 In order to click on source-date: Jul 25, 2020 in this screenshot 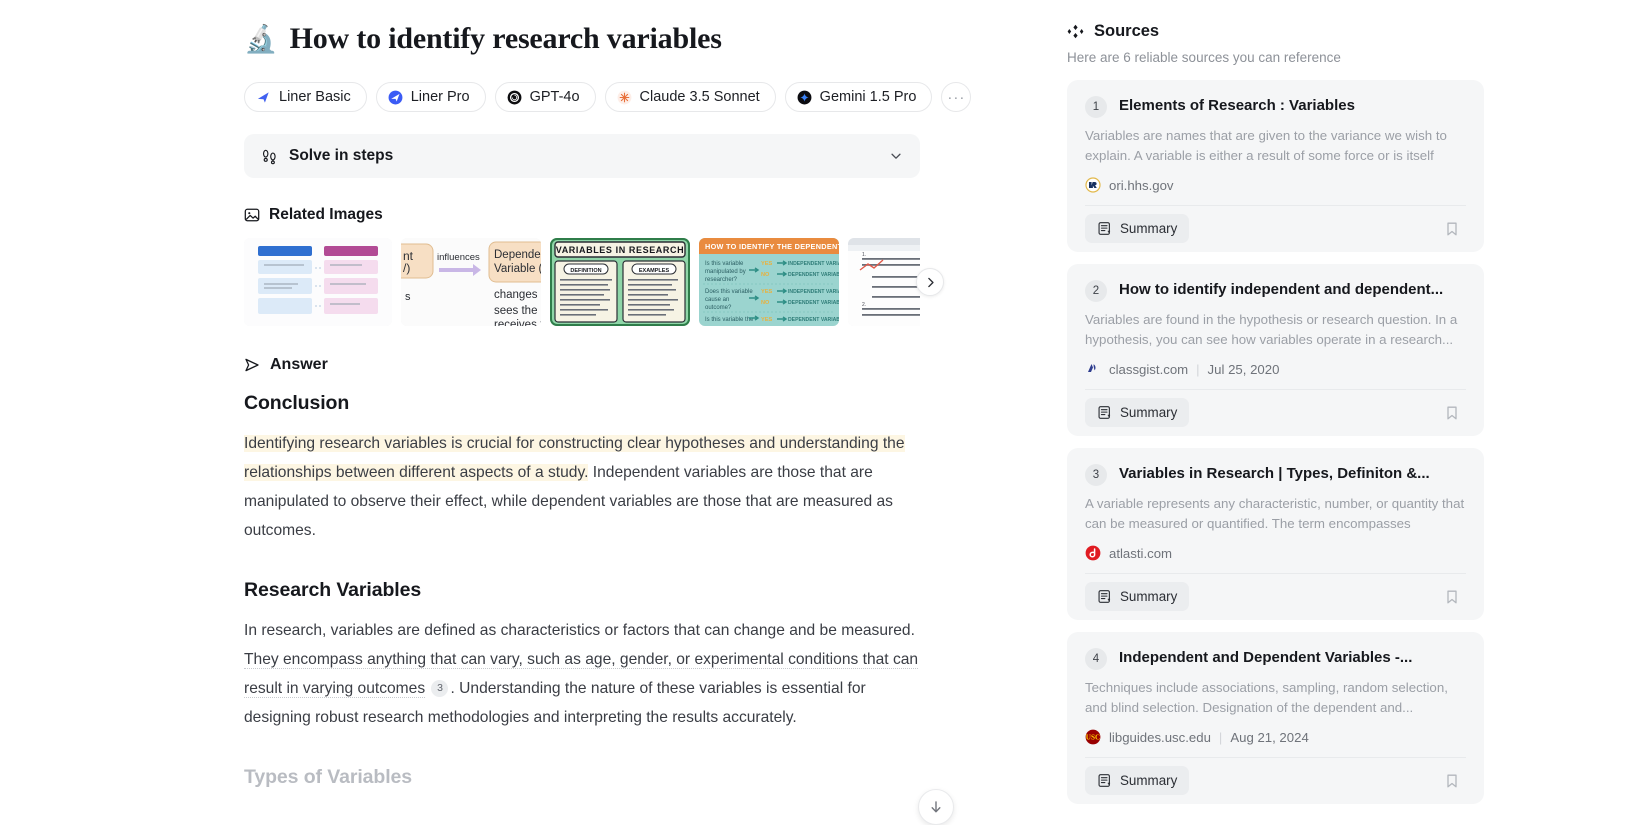, I will do `click(1243, 369)`.